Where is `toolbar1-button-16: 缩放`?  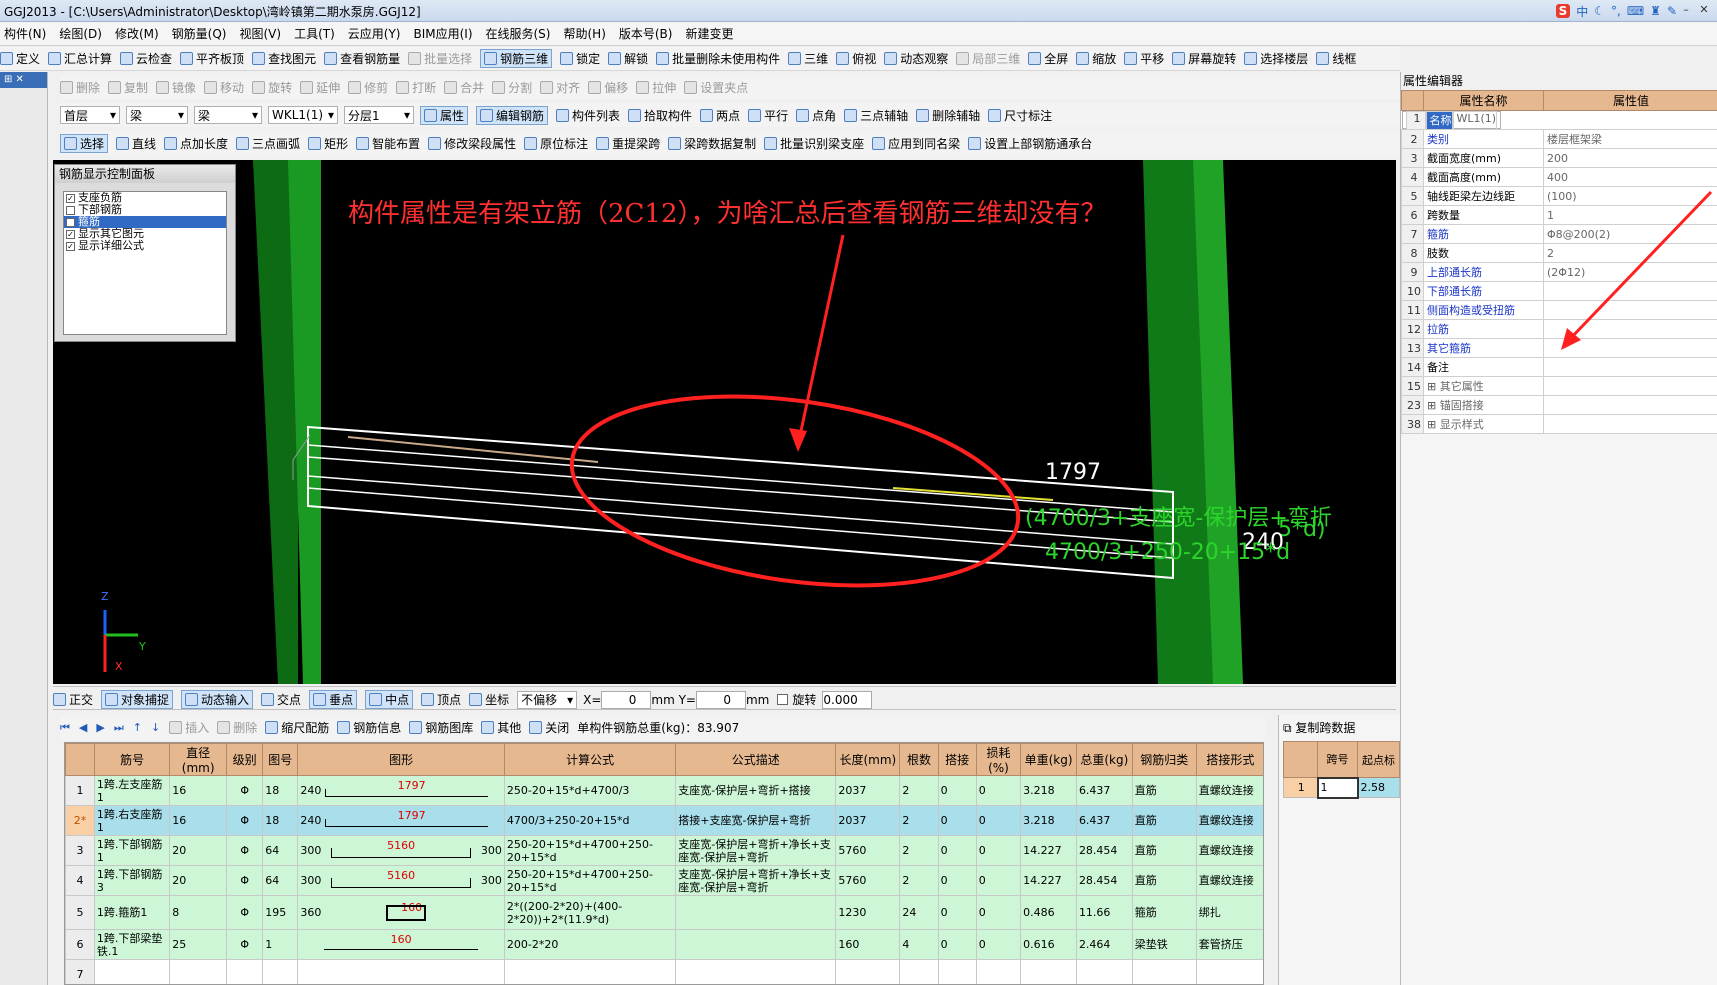
toolbar1-button-16: 缩放 is located at coordinates (1096, 58).